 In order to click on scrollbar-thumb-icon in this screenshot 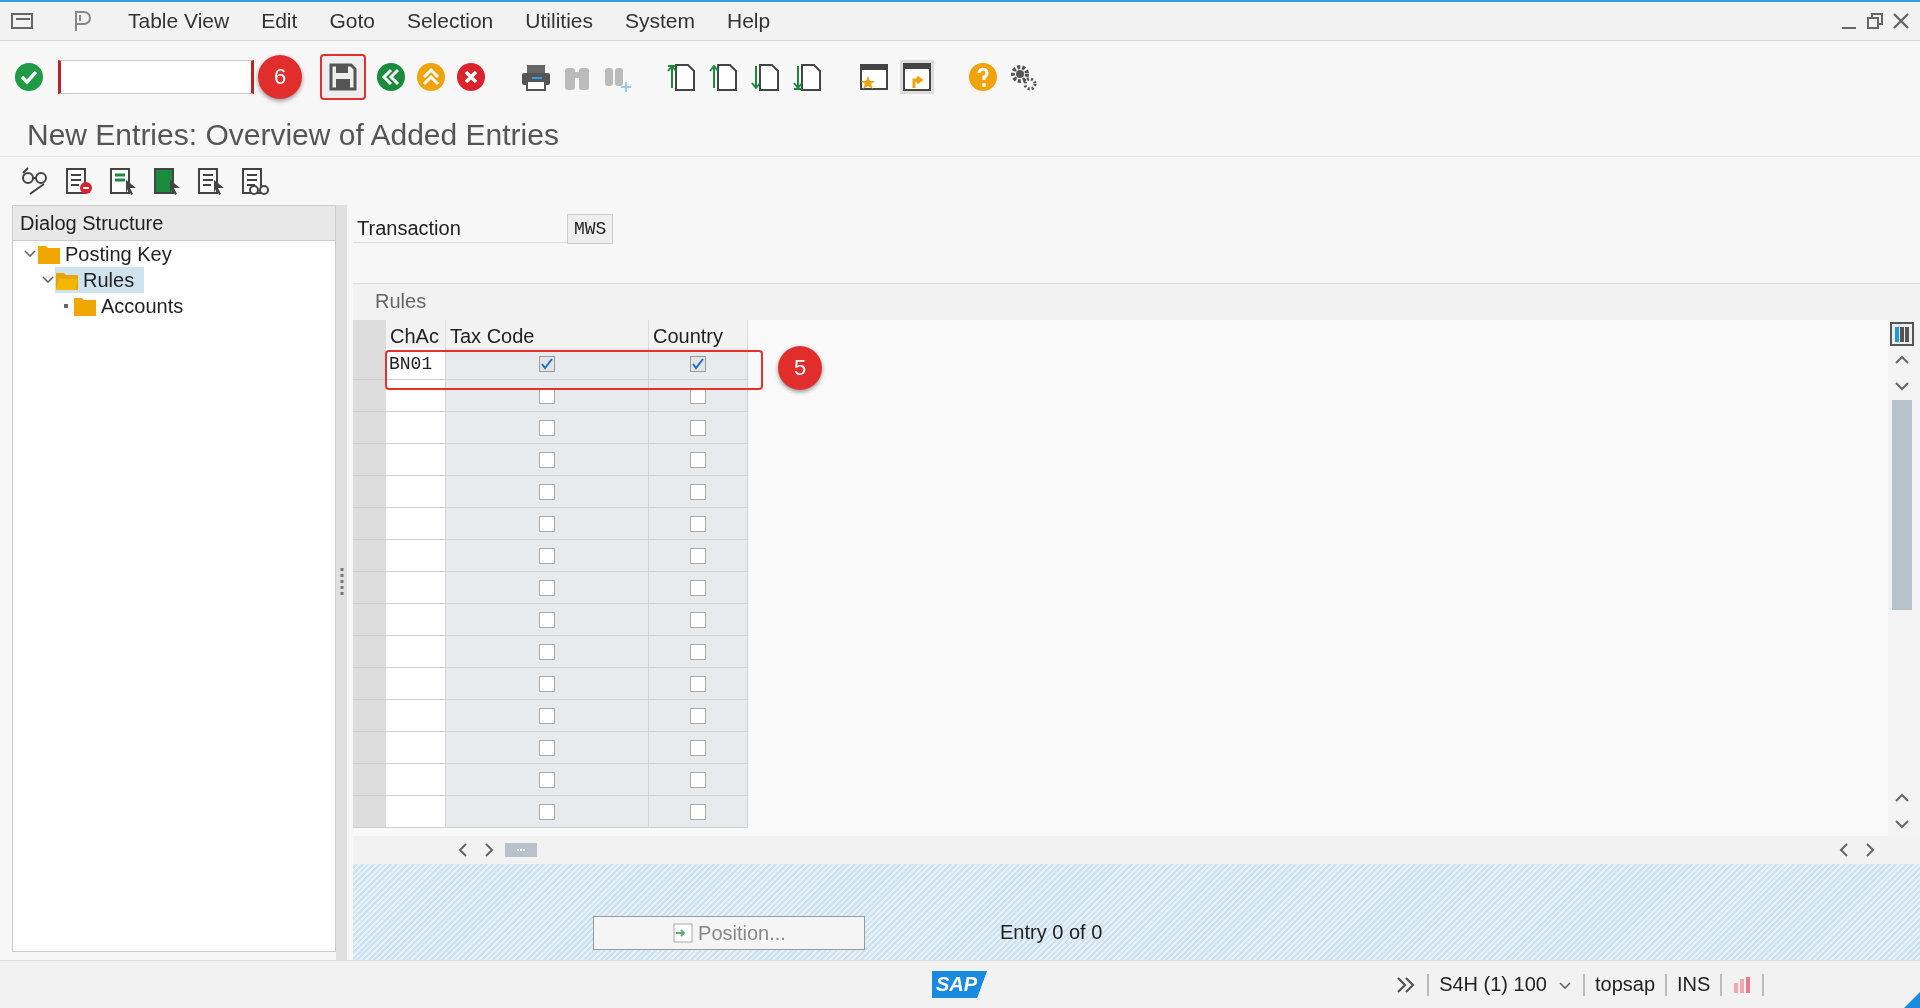, I will do `click(521, 850)`.